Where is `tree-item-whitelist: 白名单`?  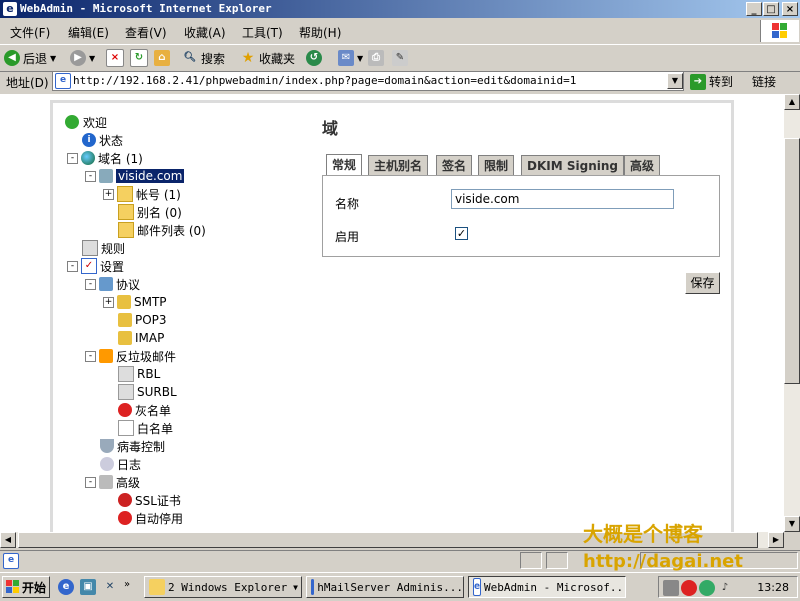 tree-item-whitelist: 白名单 is located at coordinates (145, 428).